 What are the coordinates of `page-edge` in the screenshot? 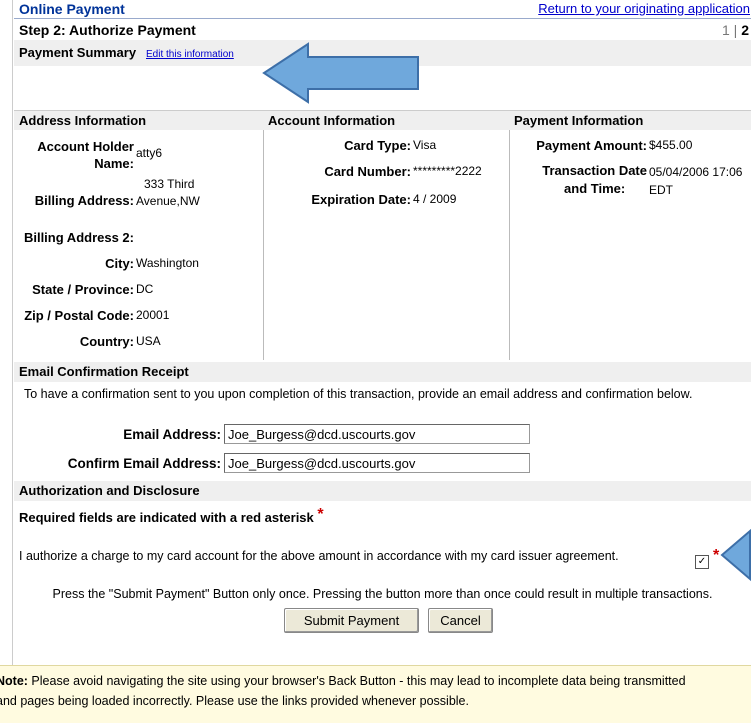 It's located at (12, 332).